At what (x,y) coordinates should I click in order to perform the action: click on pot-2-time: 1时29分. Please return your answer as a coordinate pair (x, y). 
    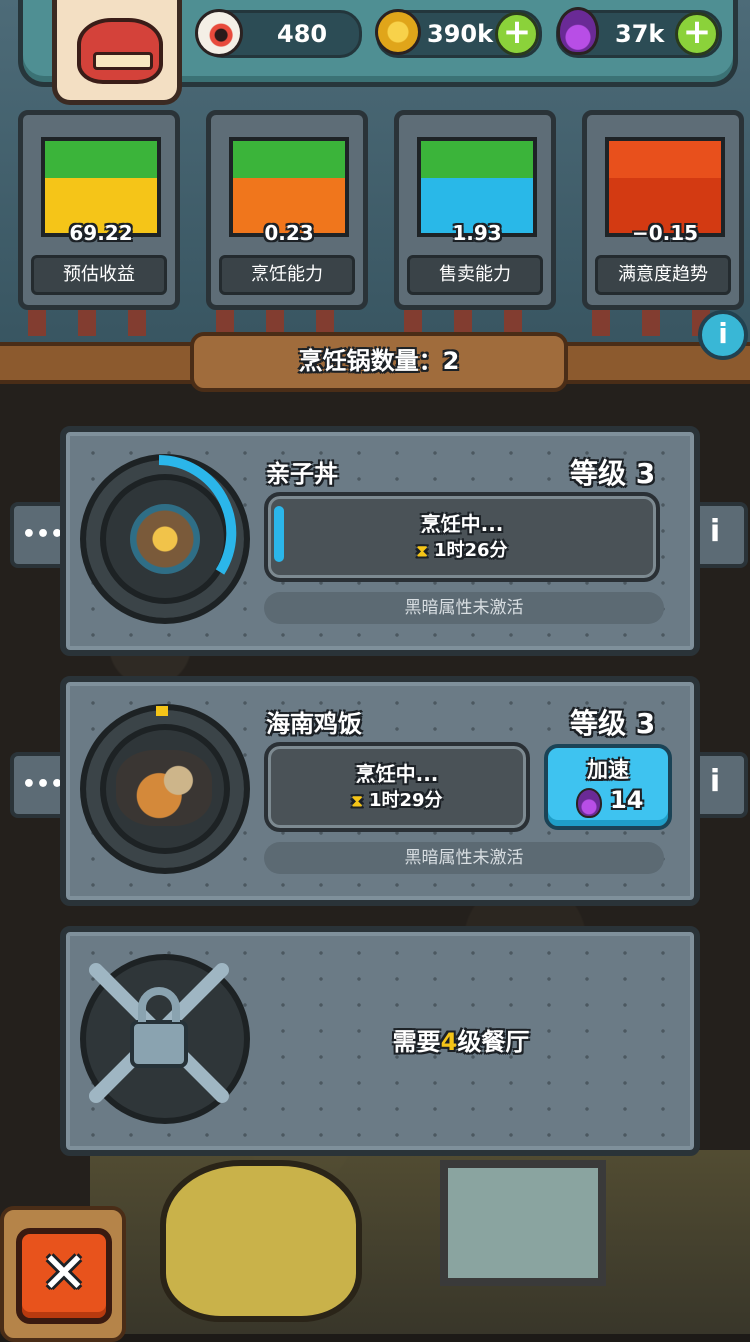
    Looking at the image, I should click on (405, 800).